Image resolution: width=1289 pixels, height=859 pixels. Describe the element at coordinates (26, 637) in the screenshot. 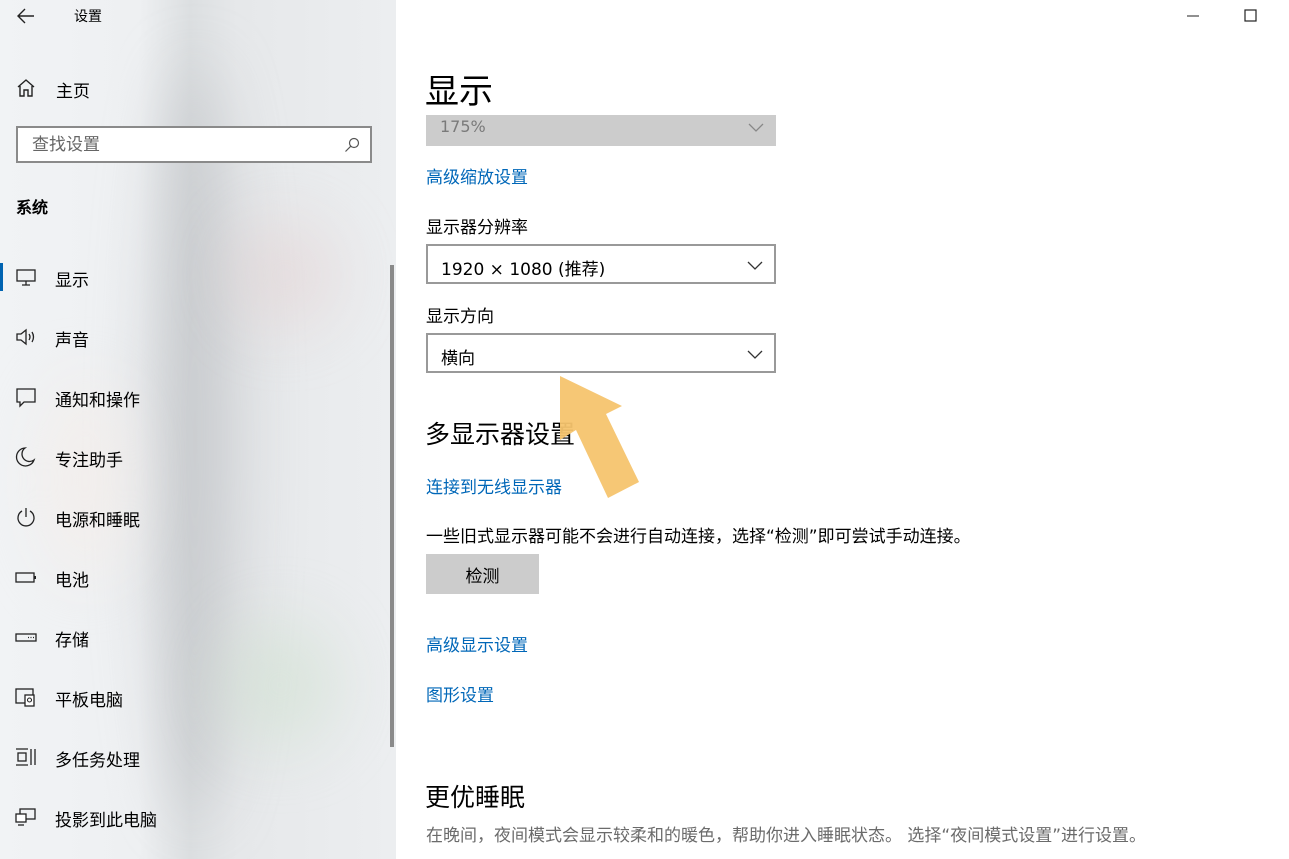

I see `storage-icon` at that location.